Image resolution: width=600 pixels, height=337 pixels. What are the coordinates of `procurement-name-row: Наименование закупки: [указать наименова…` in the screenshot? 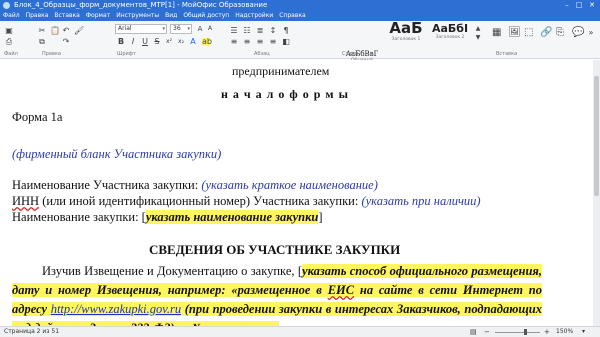 It's located at (167, 217).